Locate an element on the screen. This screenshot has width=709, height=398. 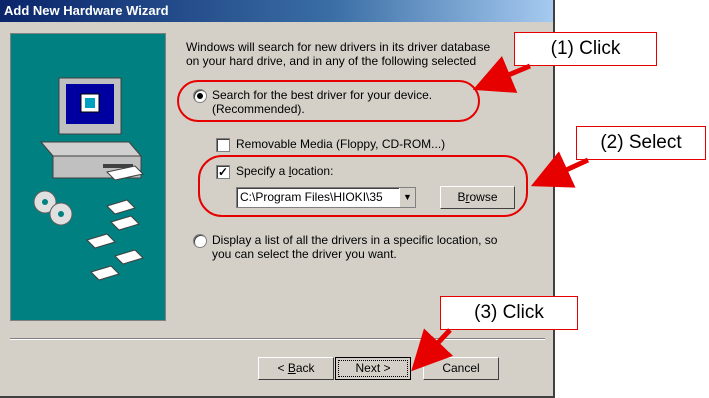
computer-and-disks-icon is located at coordinates (89, 179).